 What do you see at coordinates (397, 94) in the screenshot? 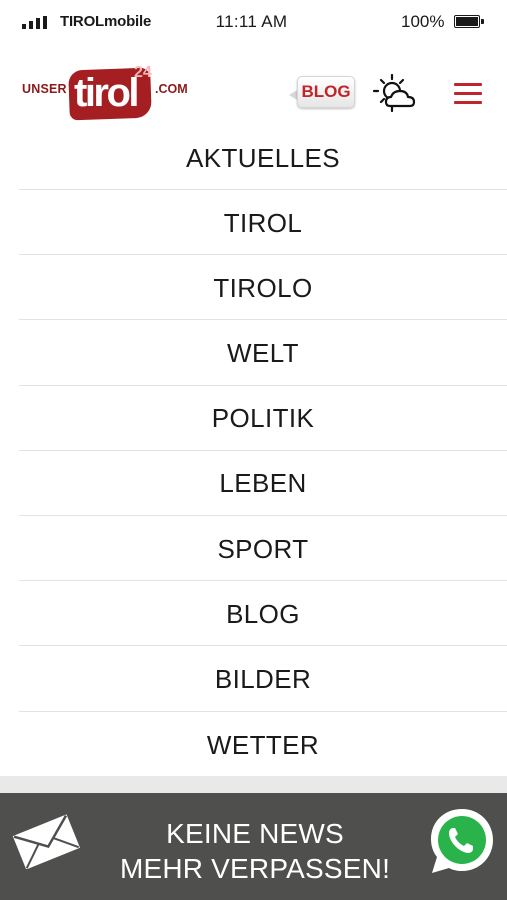
I see `sun-cloud-icon` at bounding box center [397, 94].